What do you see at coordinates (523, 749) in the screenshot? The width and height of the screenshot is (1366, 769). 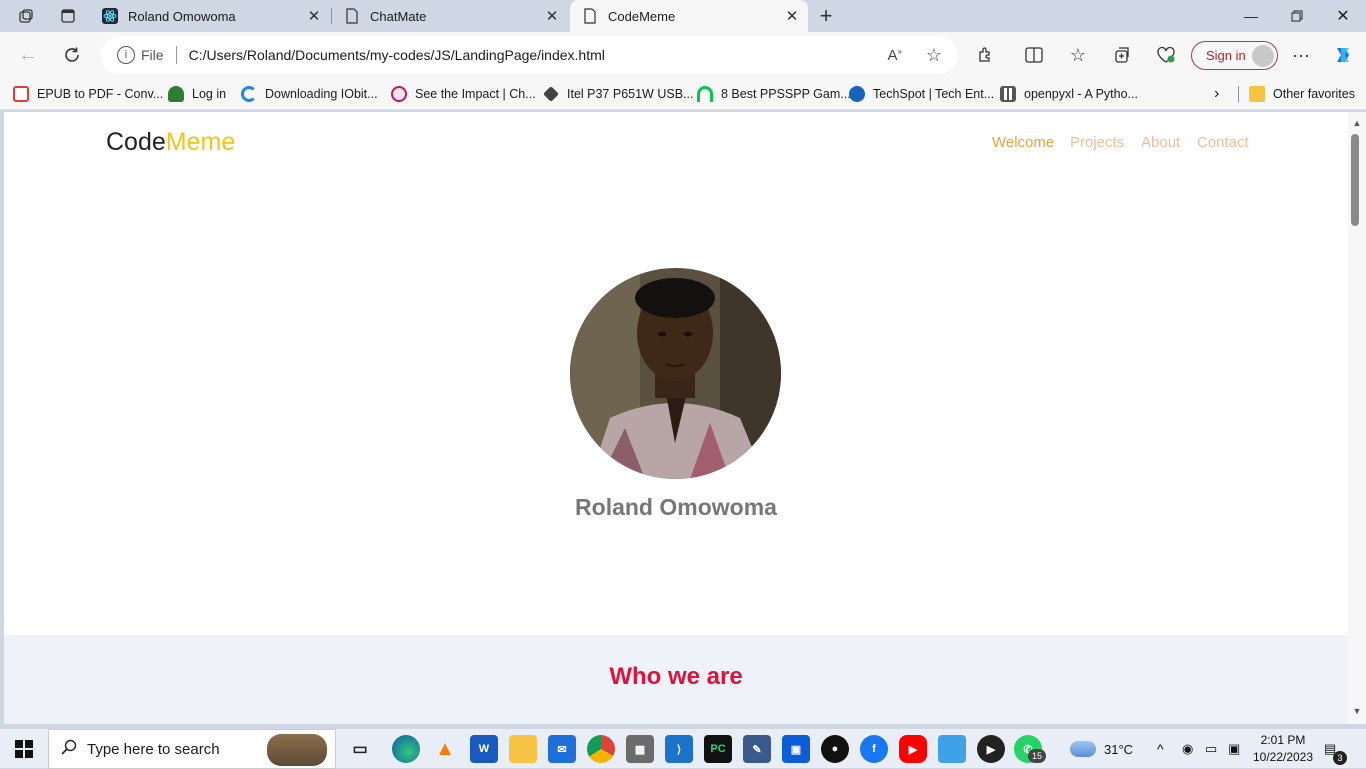 I see `file-explorer-icon` at bounding box center [523, 749].